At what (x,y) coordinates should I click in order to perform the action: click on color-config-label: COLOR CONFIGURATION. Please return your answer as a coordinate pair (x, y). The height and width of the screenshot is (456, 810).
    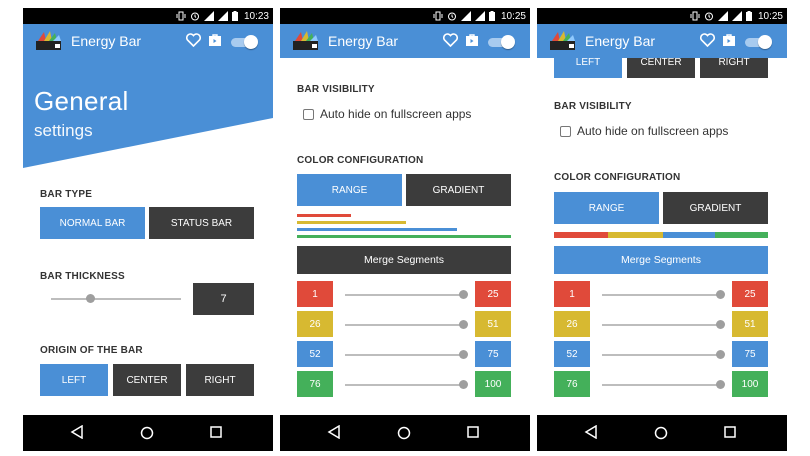
    Looking at the image, I should click on (360, 160).